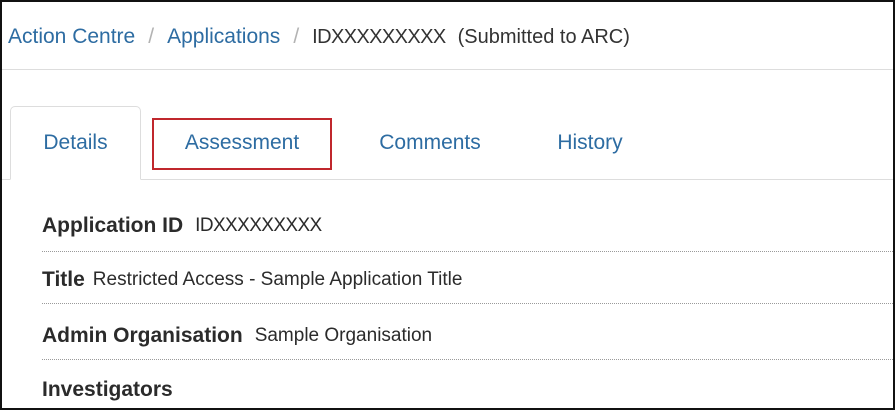  Describe the element at coordinates (63, 279) in the screenshot. I see `field-label: Title` at that location.